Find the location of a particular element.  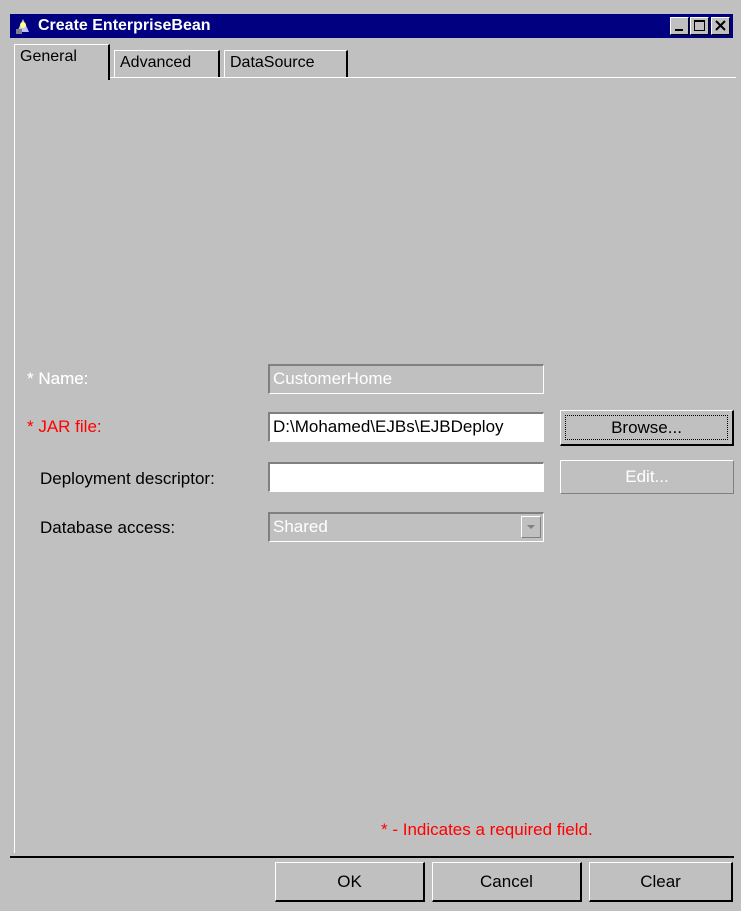

minimize-icon is located at coordinates (679, 30).